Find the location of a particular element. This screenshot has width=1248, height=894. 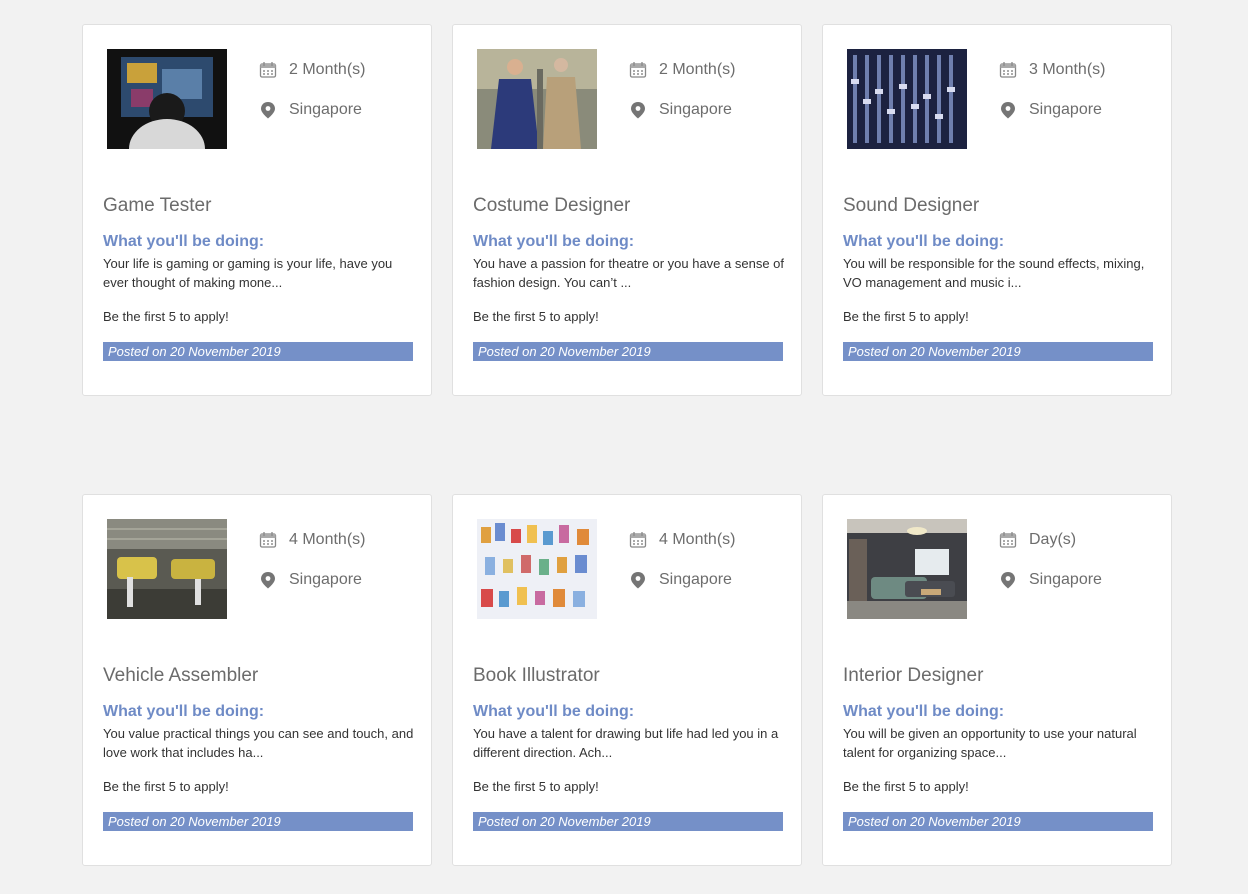

job-title: Game Tester is located at coordinates (157, 206).